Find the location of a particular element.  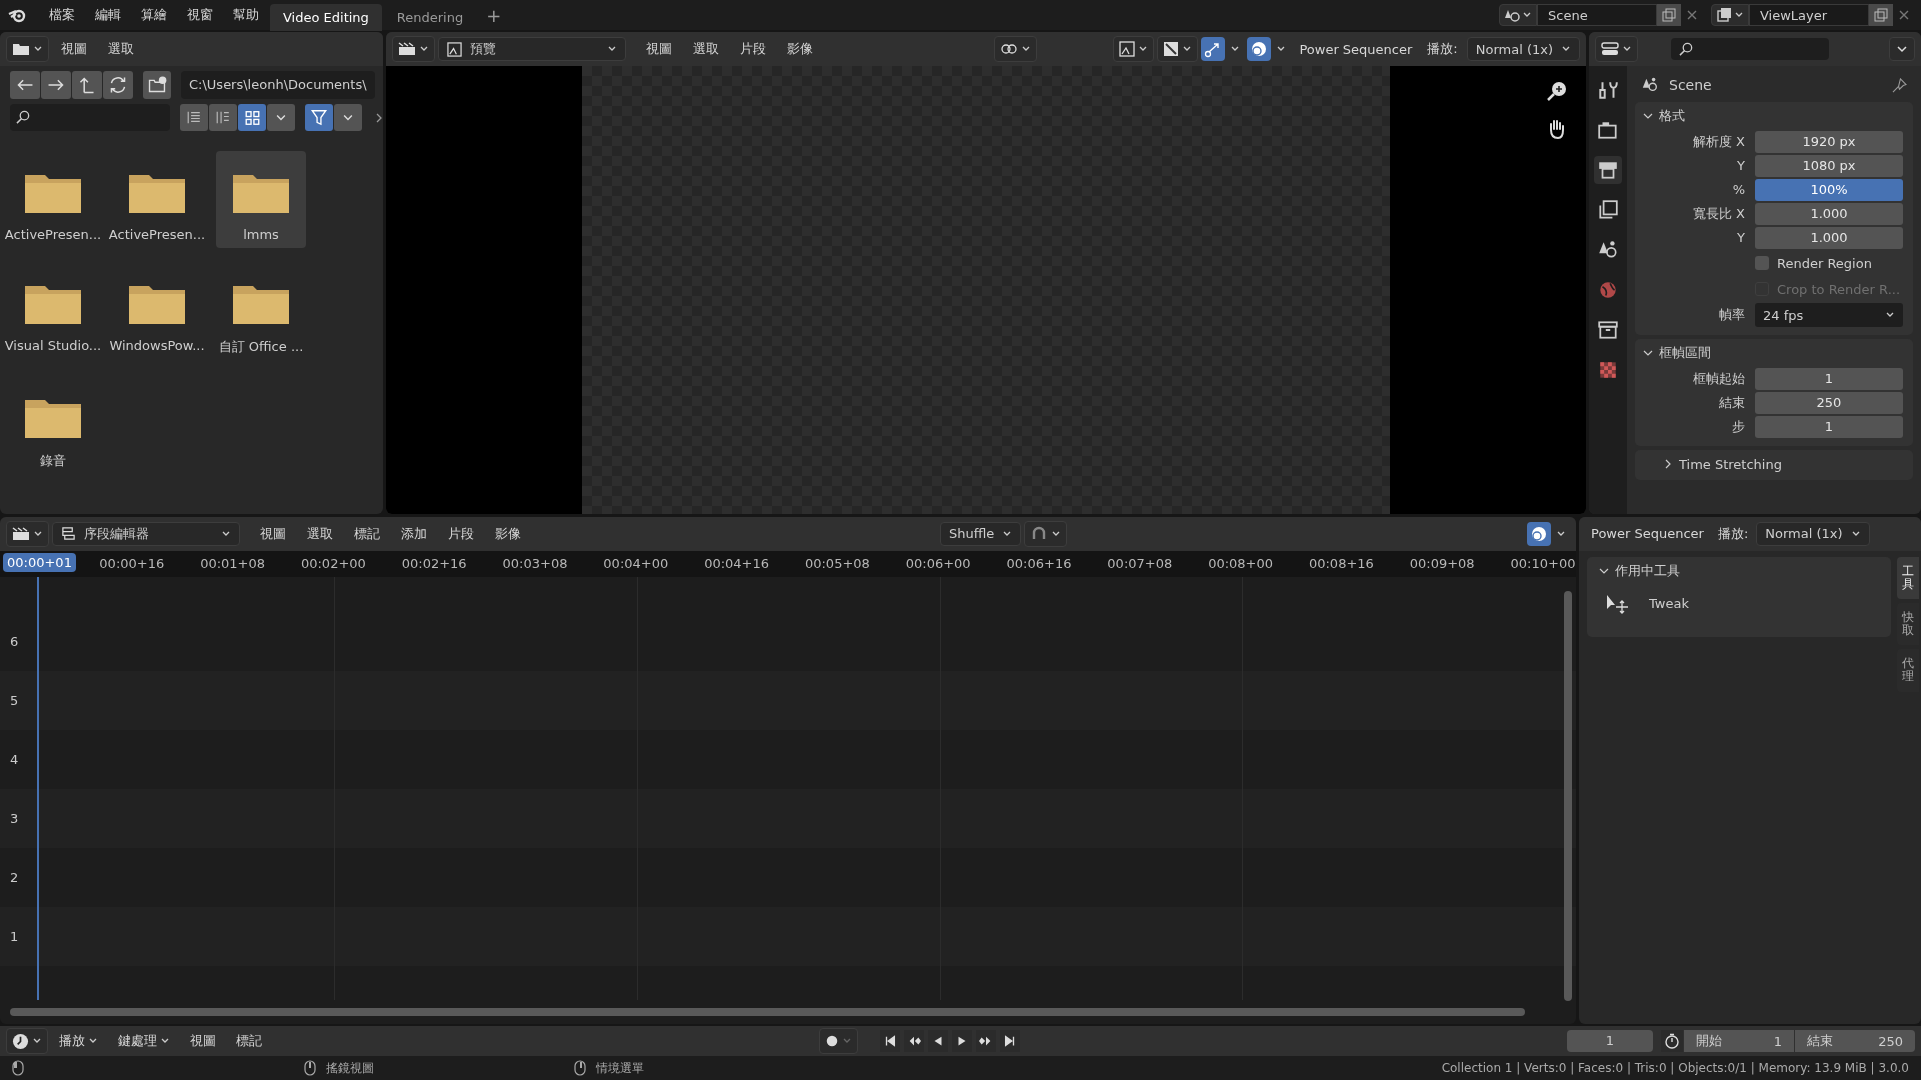

current-time-indicator: 00:00+01 is located at coordinates (39, 562).